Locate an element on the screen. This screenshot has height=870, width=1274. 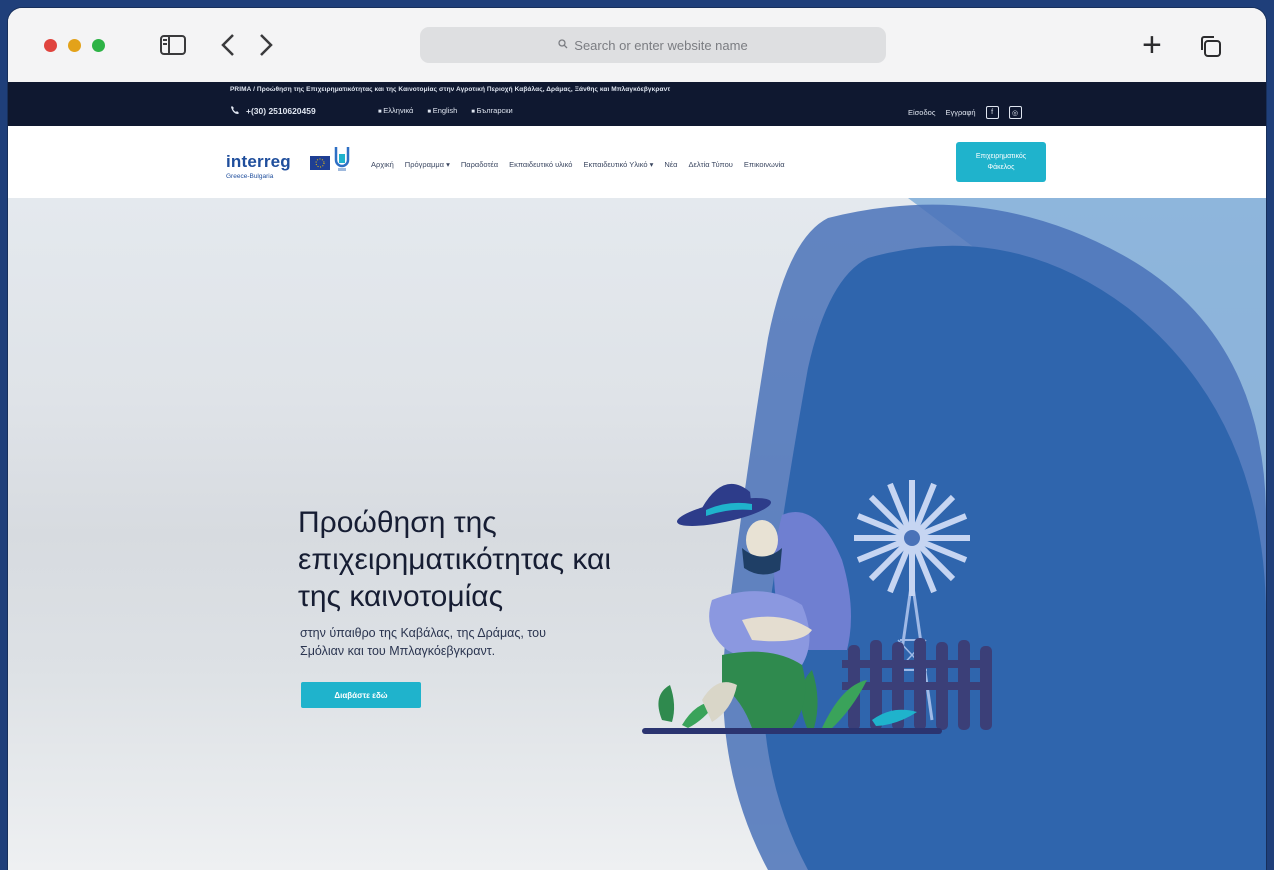
sidebar-icon is located at coordinates (173, 45).